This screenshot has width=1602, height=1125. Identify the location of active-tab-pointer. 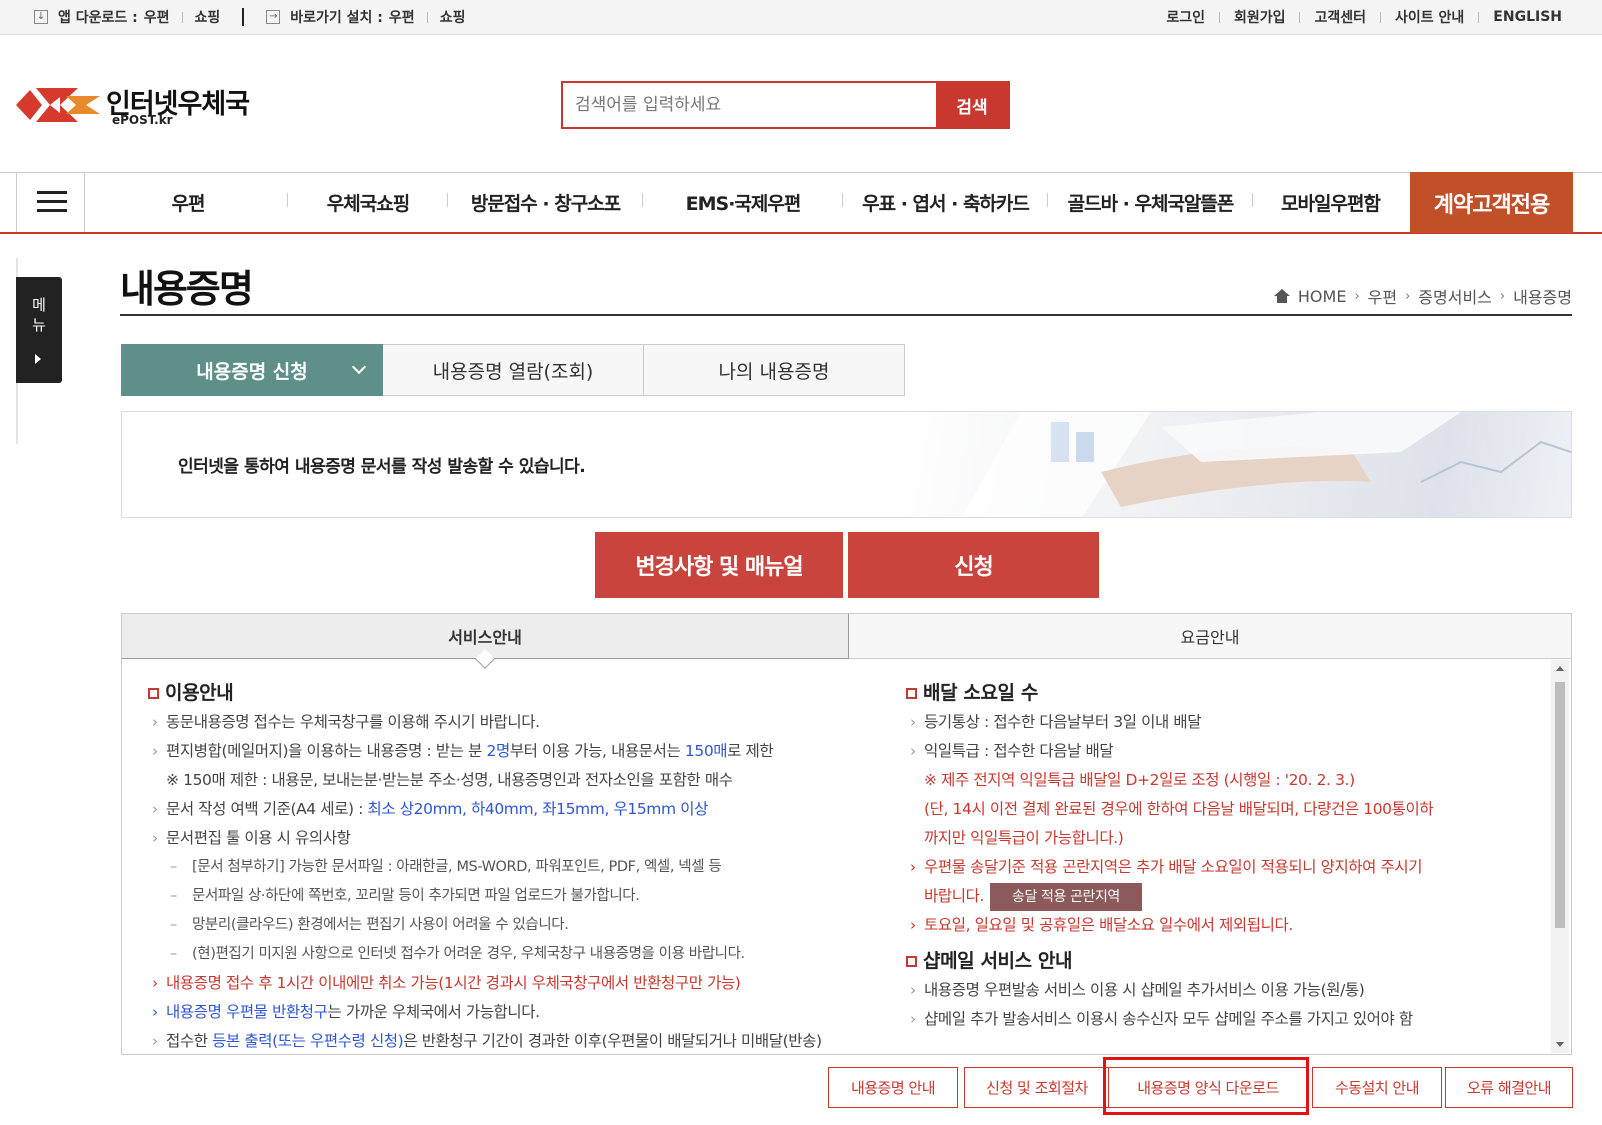
(485, 659).